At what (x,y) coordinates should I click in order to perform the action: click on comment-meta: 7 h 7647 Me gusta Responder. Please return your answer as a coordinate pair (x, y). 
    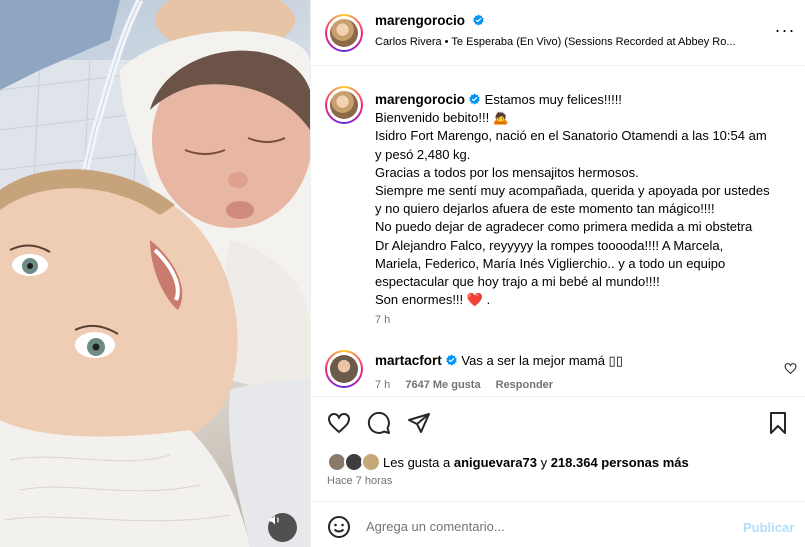
    Looking at the image, I should click on (464, 385).